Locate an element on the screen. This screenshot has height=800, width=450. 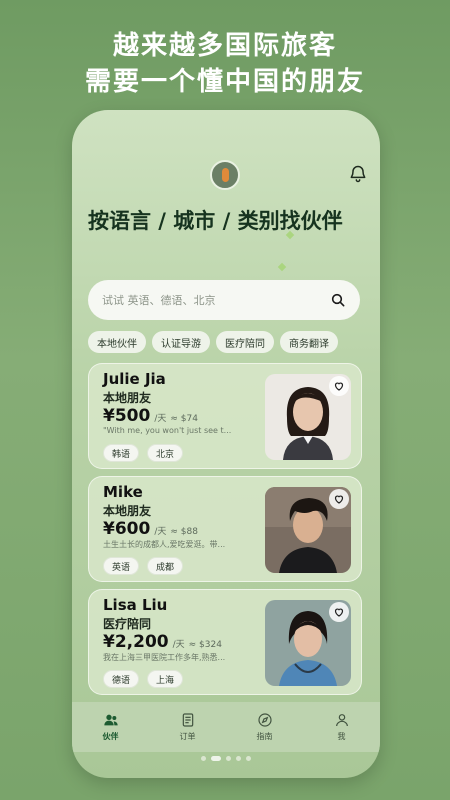
tab-me: 我 is located at coordinates (342, 727).